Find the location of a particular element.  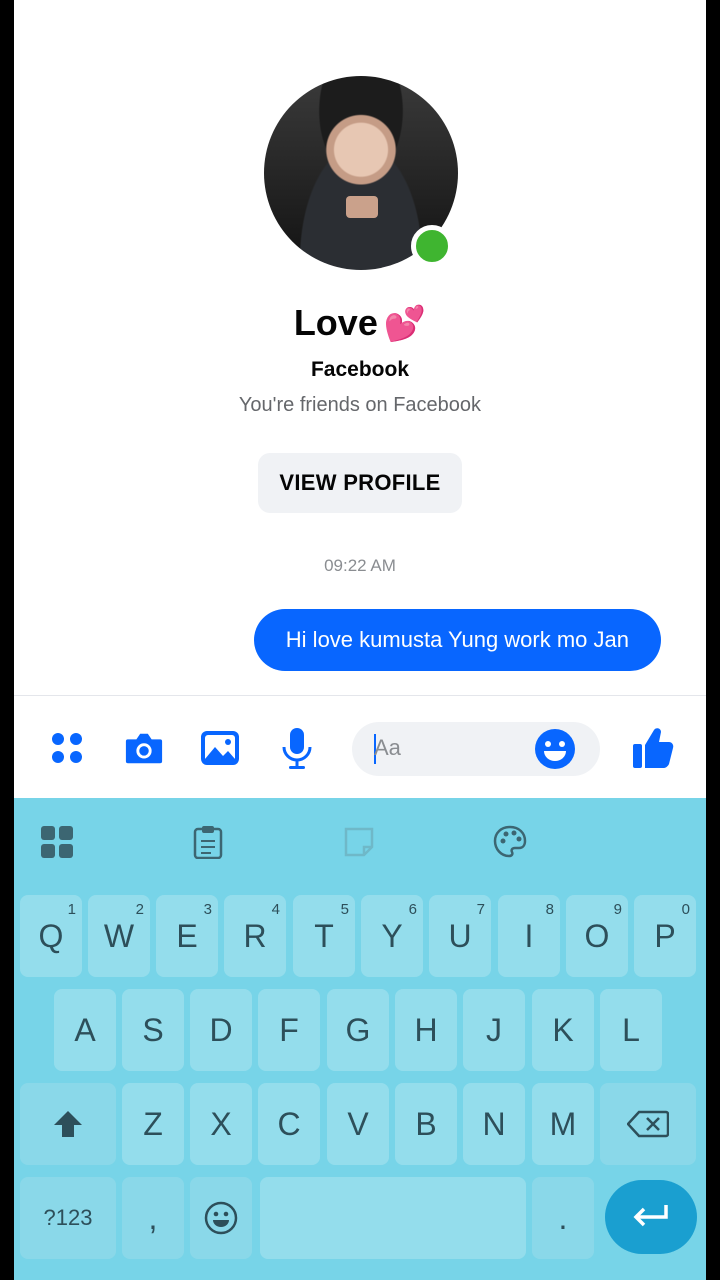

emoji-key is located at coordinates (221, 1218).